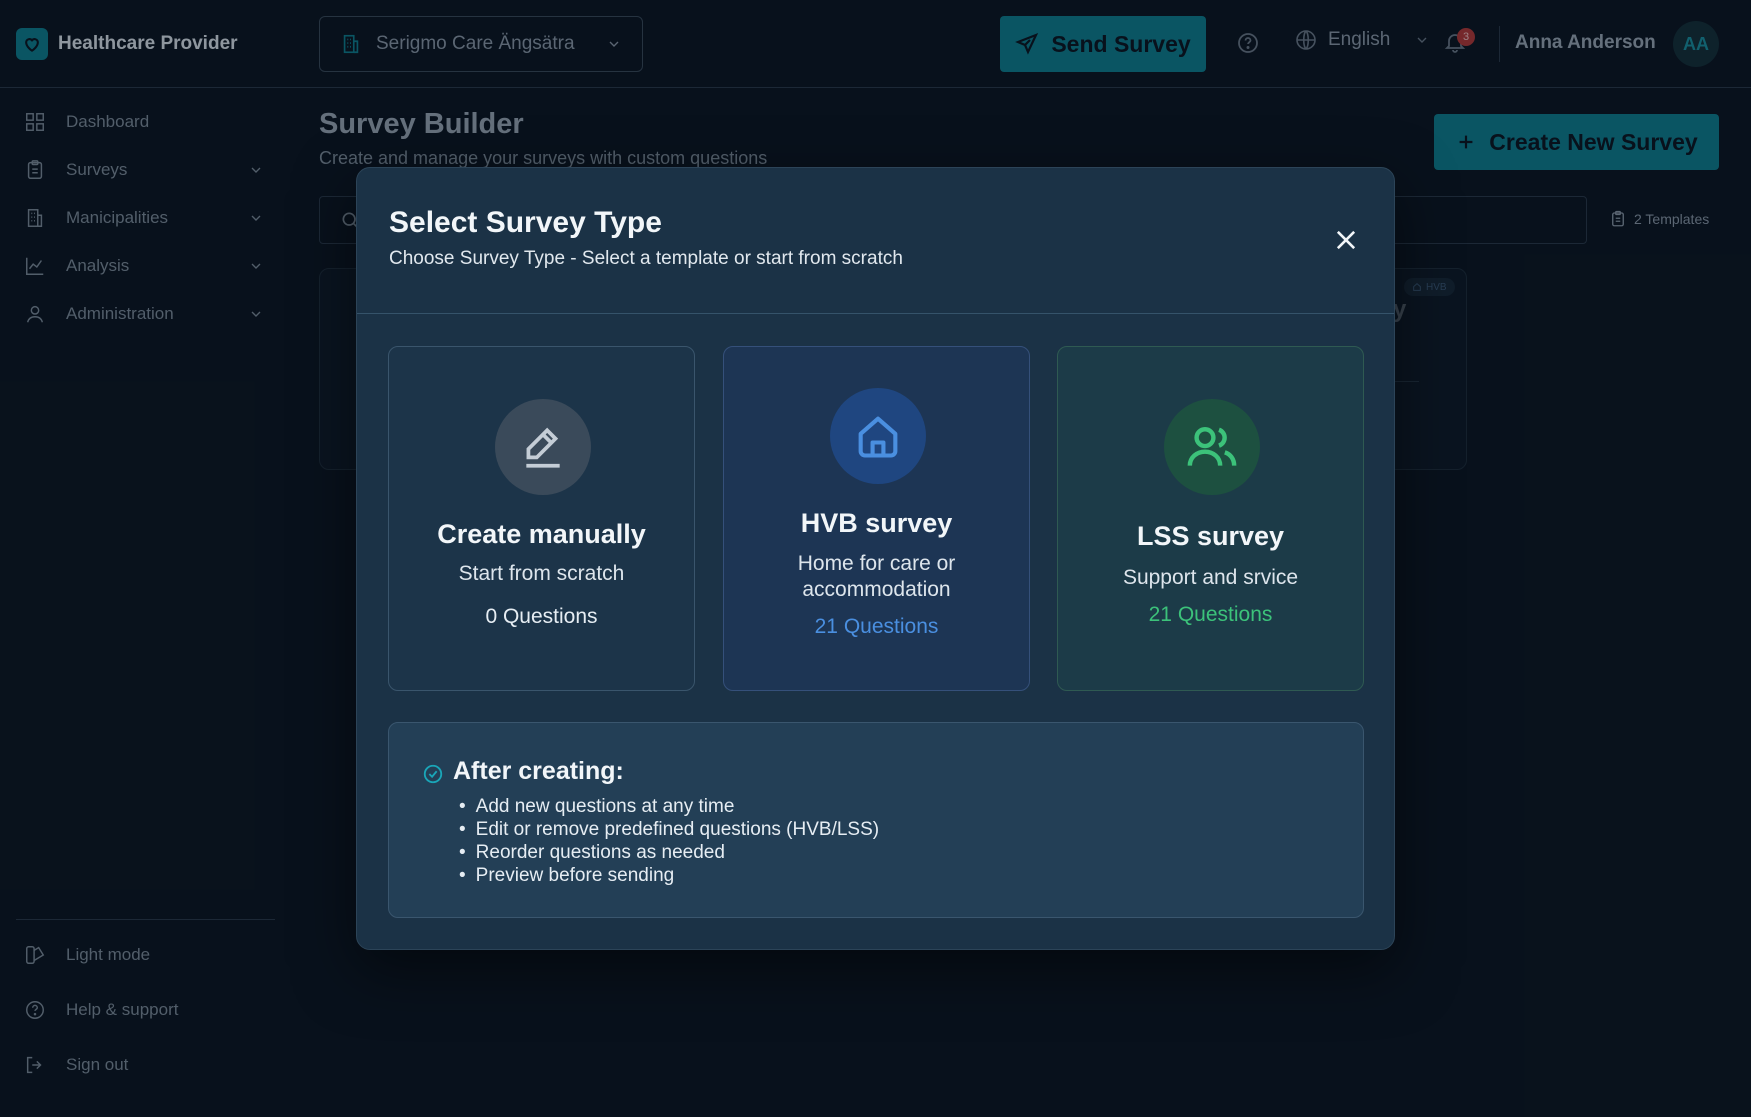 This screenshot has height=1117, width=1751. I want to click on list-item: Reorder questions as needed, so click(669, 852).